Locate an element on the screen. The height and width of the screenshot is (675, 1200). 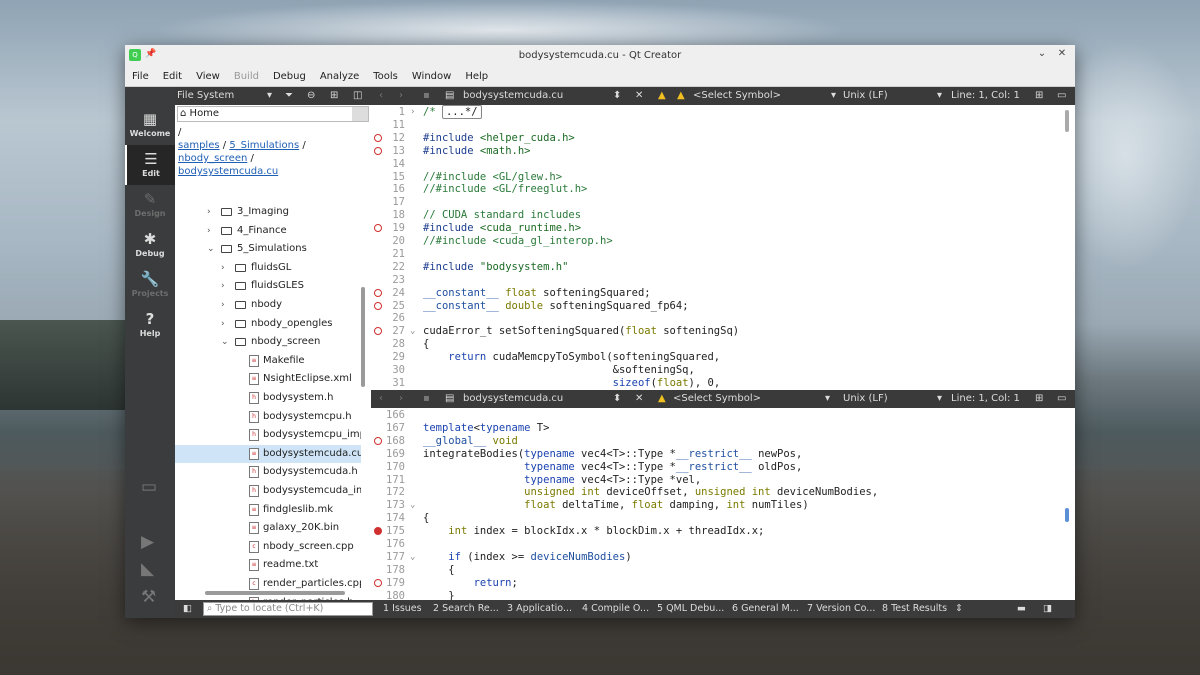
locator-input: ⌕ Type to locate (Ctrl+K) is located at coordinates (288, 609).